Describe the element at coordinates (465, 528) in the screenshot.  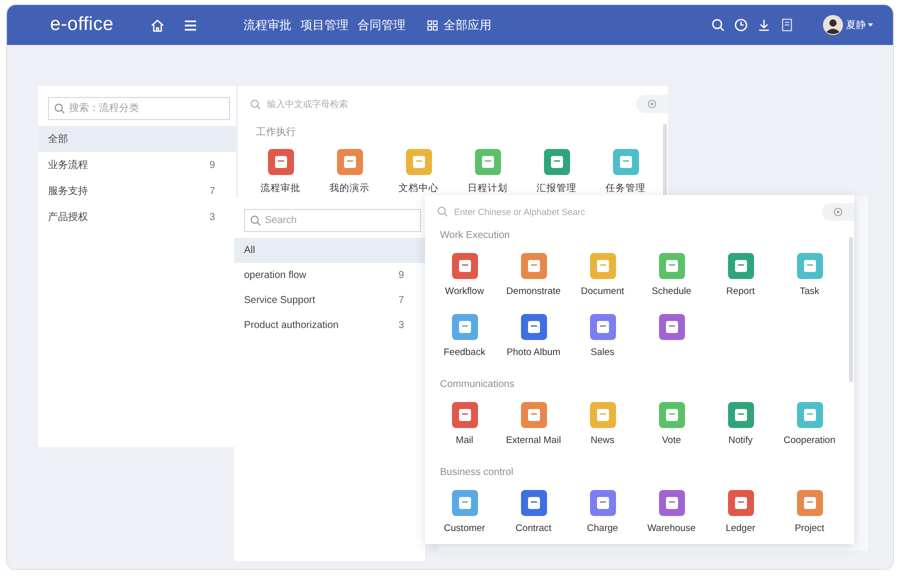
I see `app-label: Customer` at that location.